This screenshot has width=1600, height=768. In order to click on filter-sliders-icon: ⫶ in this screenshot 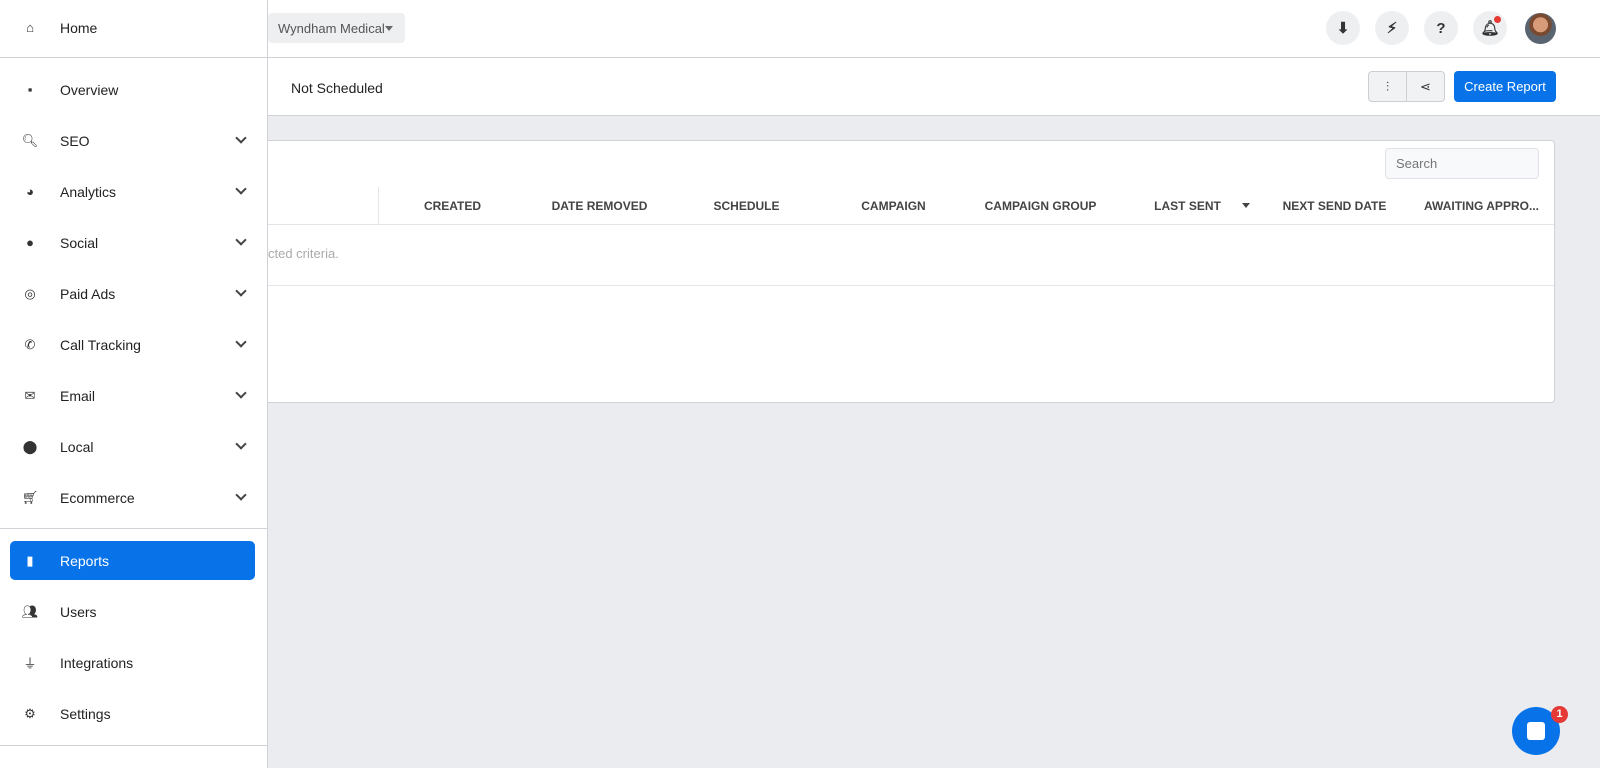, I will do `click(1387, 86)`.